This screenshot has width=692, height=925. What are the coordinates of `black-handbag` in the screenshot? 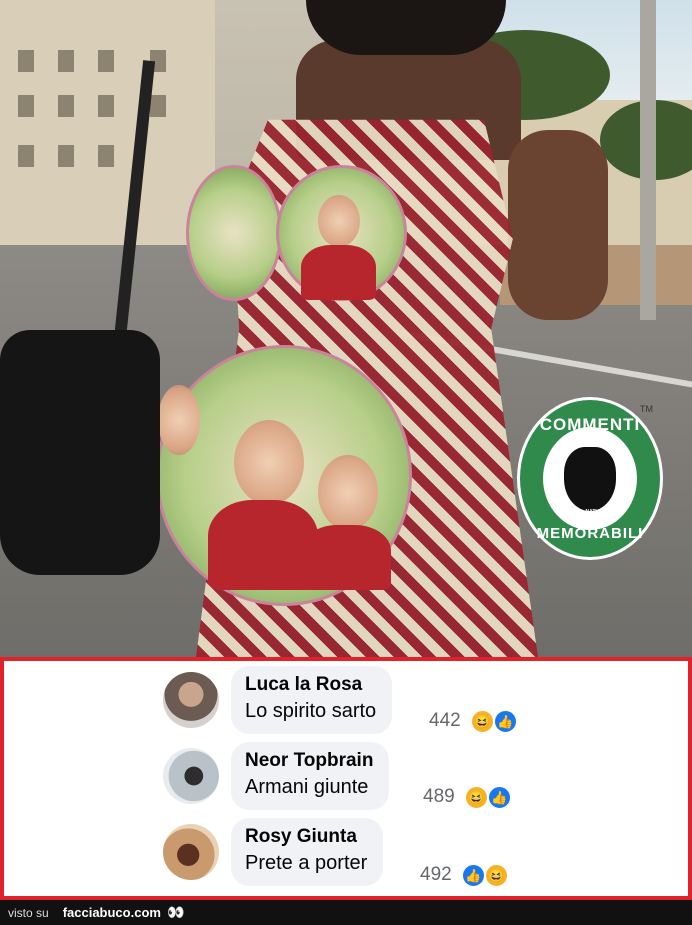 It's located at (80, 452).